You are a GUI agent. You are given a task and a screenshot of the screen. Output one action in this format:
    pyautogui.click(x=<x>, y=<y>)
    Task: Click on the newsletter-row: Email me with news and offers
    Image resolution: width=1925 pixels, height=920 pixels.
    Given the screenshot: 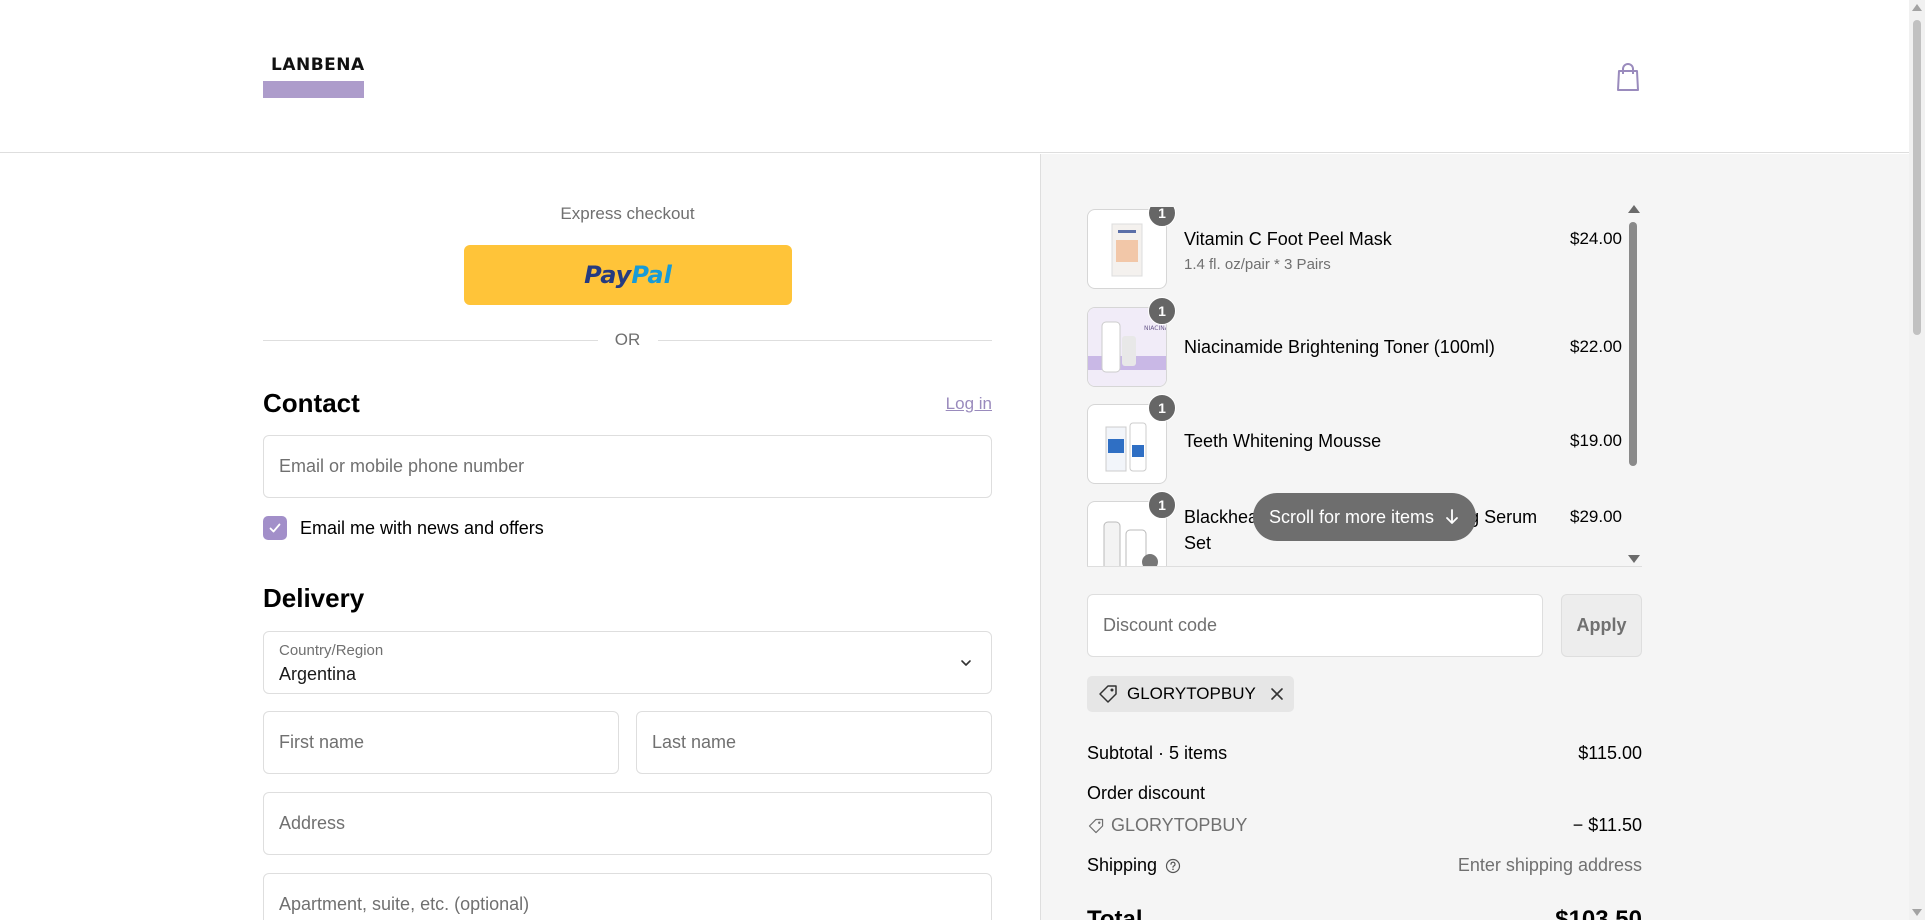 What is the action you would take?
    pyautogui.click(x=403, y=528)
    